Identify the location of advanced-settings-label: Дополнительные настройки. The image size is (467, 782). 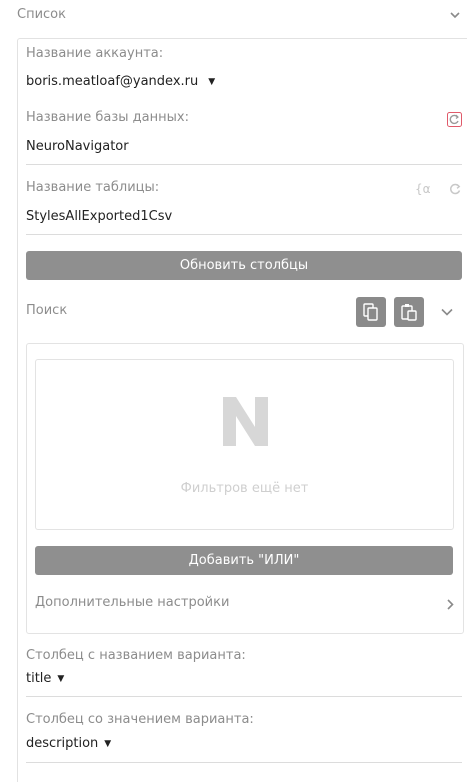
(132, 602).